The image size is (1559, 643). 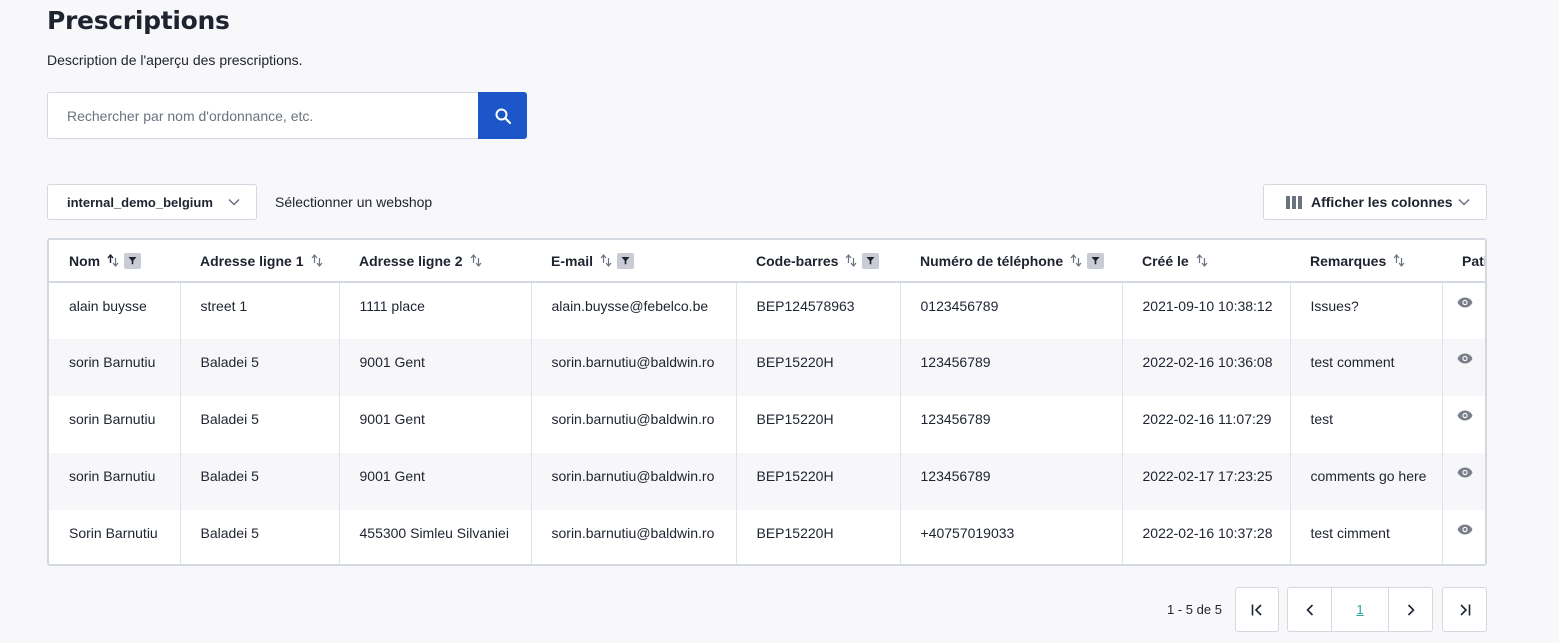 What do you see at coordinates (818, 310) in the screenshot?
I see `table-cell: BEP124578963` at bounding box center [818, 310].